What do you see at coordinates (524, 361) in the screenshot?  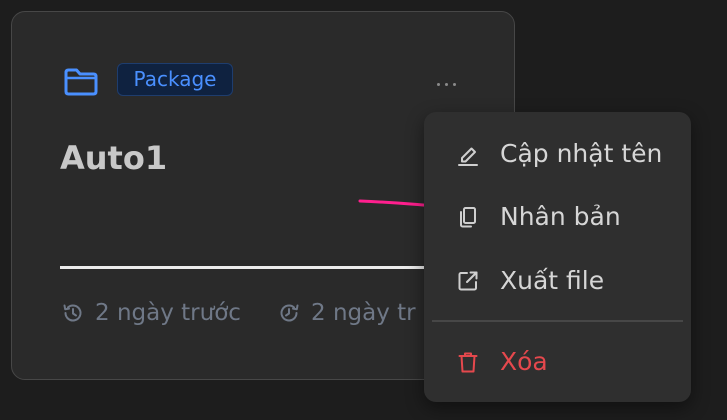 I see `delete-label: Xóa` at bounding box center [524, 361].